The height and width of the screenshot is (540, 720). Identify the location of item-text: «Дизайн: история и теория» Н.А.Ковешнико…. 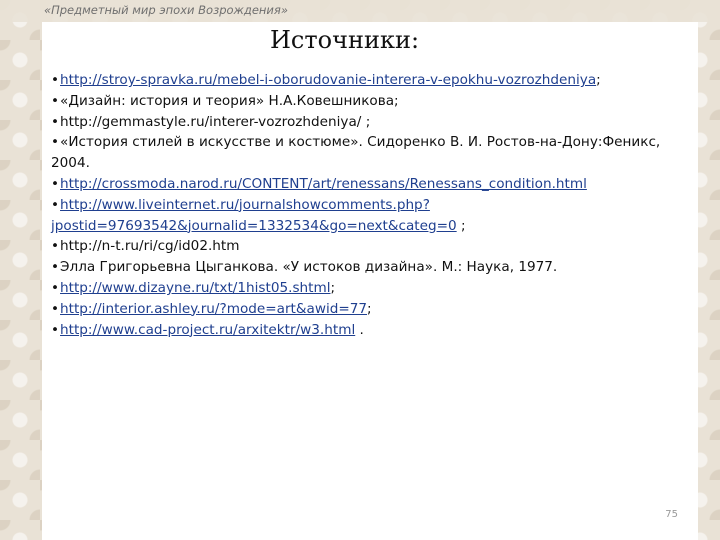
(229, 100).